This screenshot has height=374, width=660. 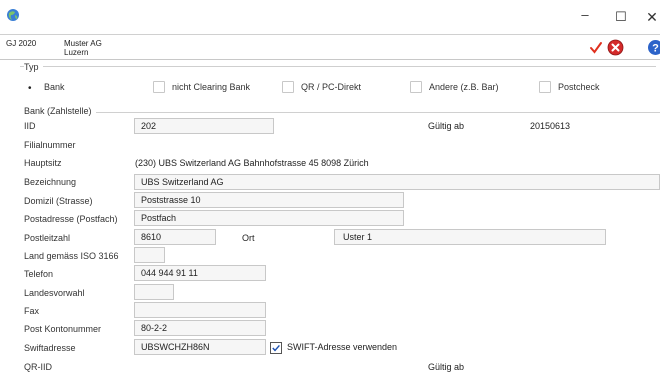 What do you see at coordinates (21, 43) in the screenshot?
I see `fiscal-year-label: GJ 2020` at bounding box center [21, 43].